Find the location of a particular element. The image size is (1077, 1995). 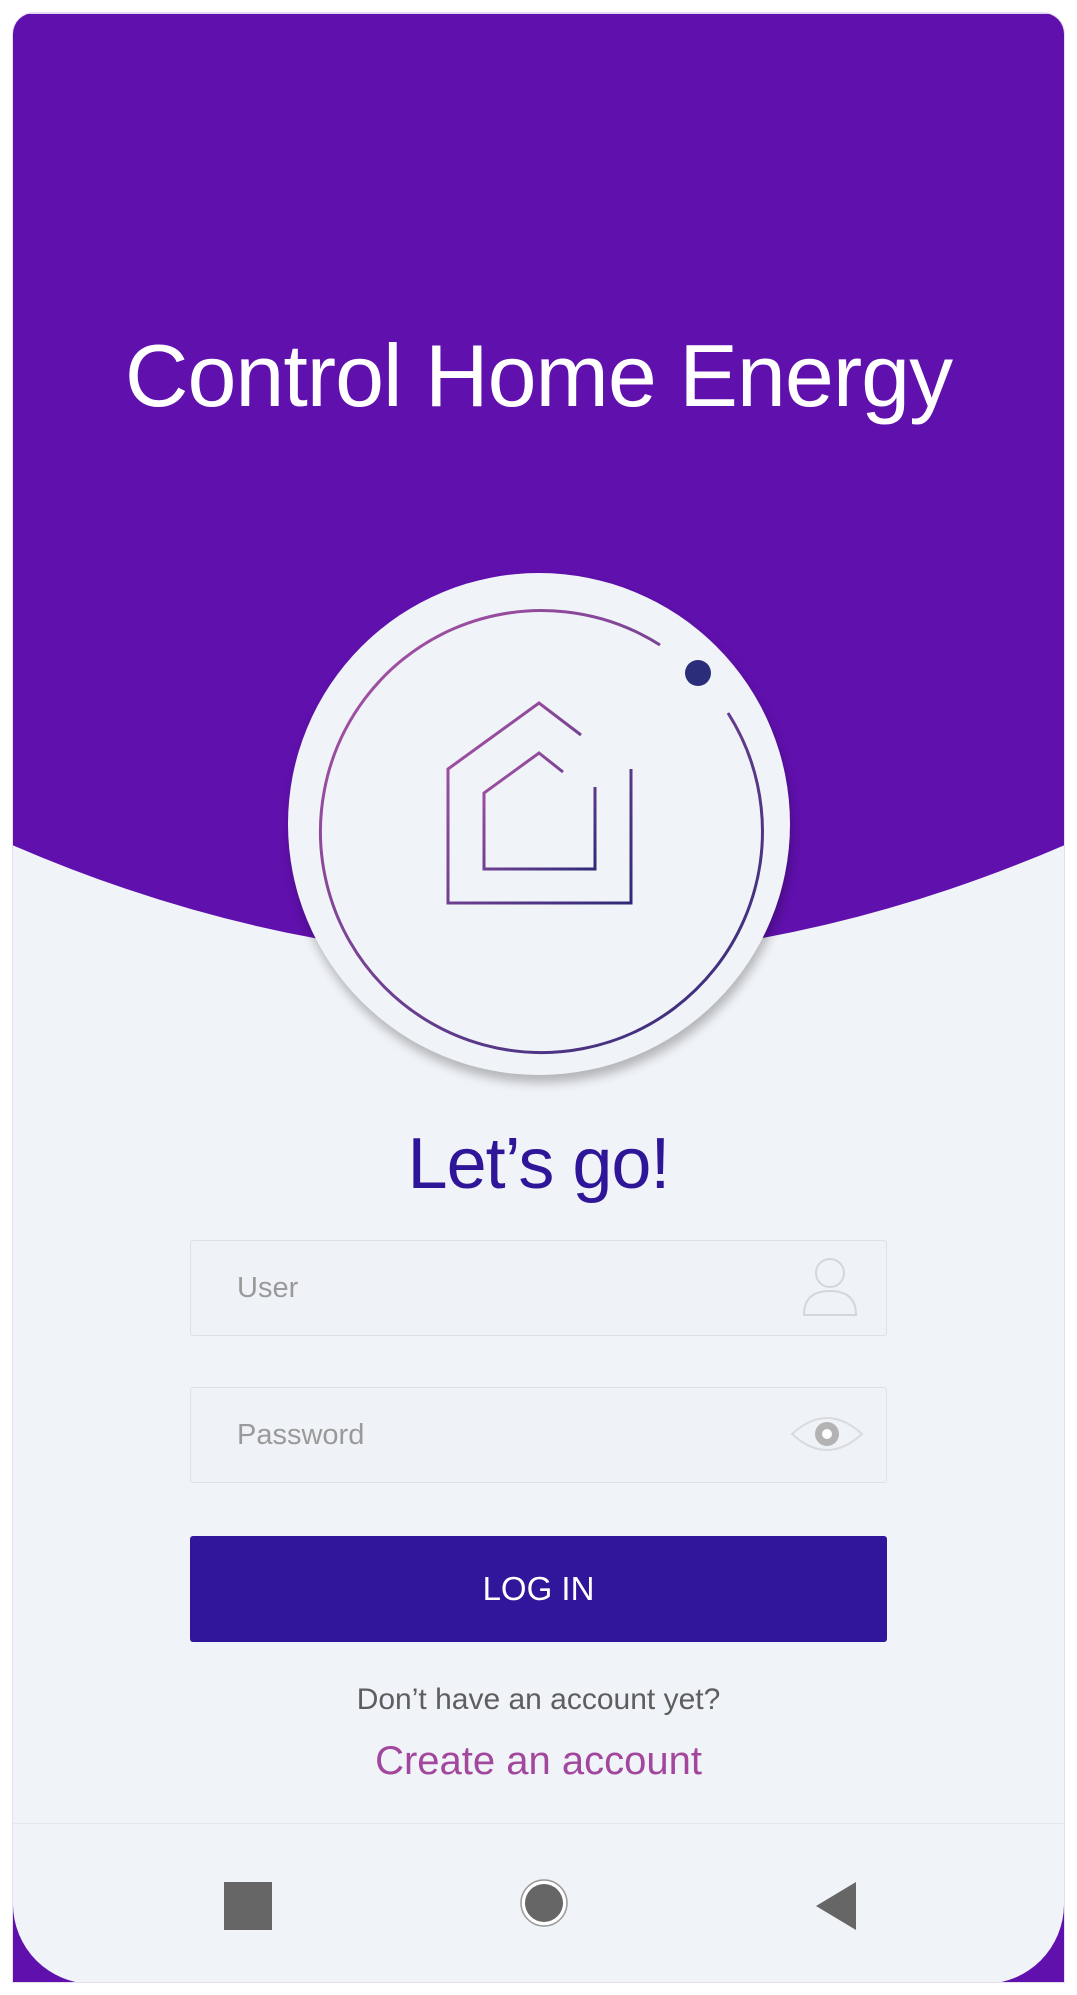

user-field is located at coordinates (538, 1288).